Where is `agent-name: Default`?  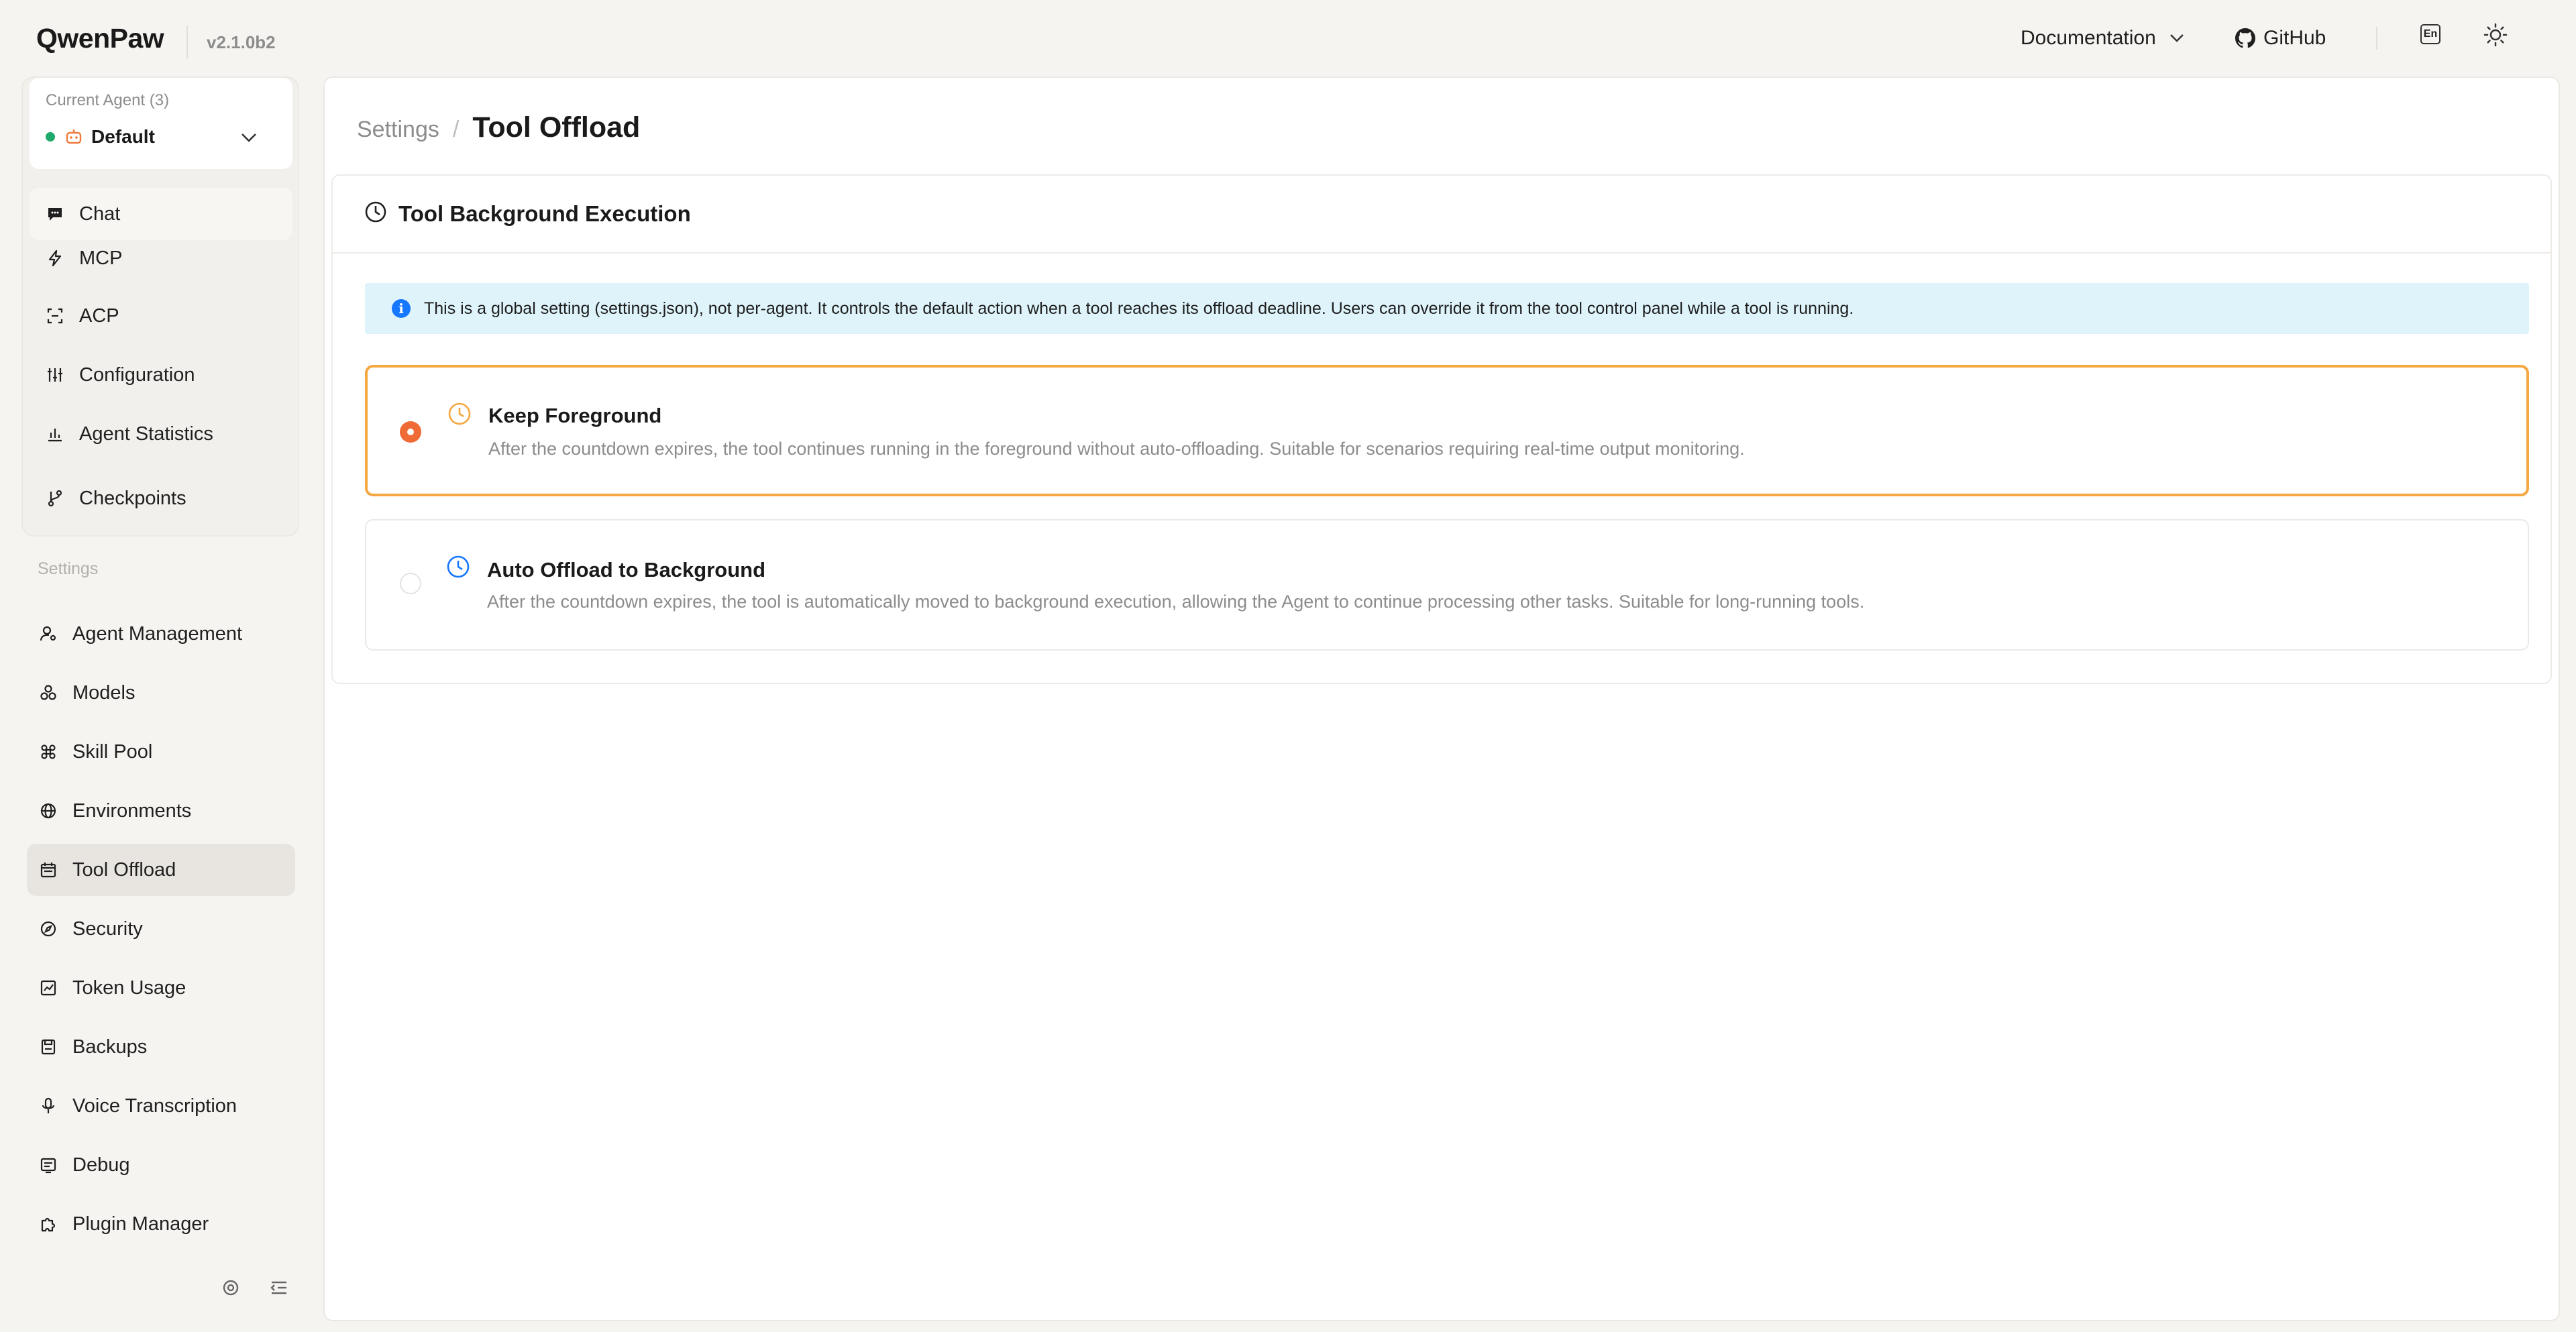
agent-name: Default is located at coordinates (123, 136).